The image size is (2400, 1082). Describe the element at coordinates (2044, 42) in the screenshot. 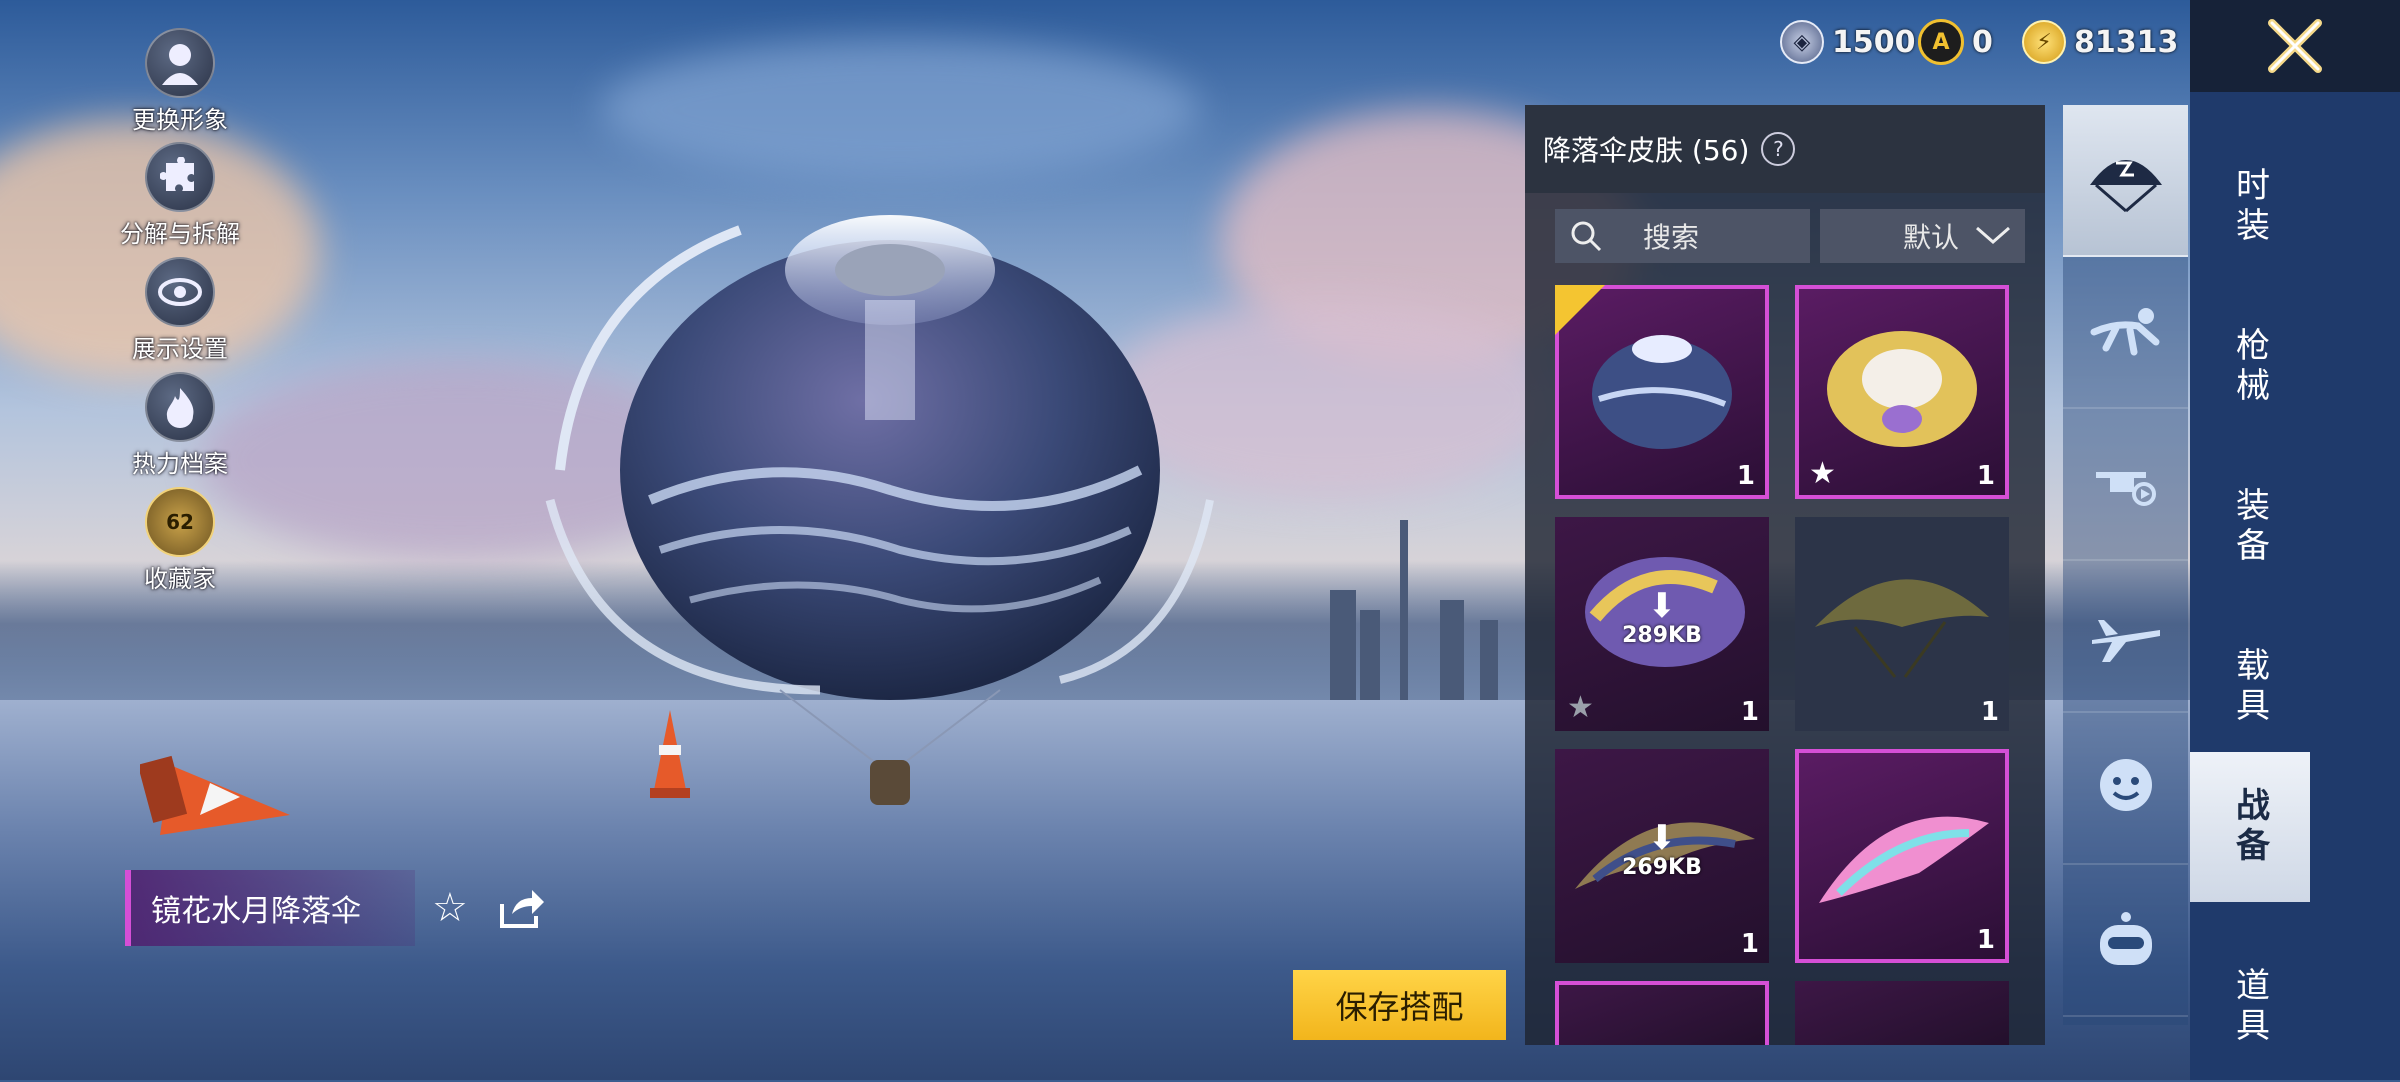

I see `bp-coin-icon: ⚡` at that location.